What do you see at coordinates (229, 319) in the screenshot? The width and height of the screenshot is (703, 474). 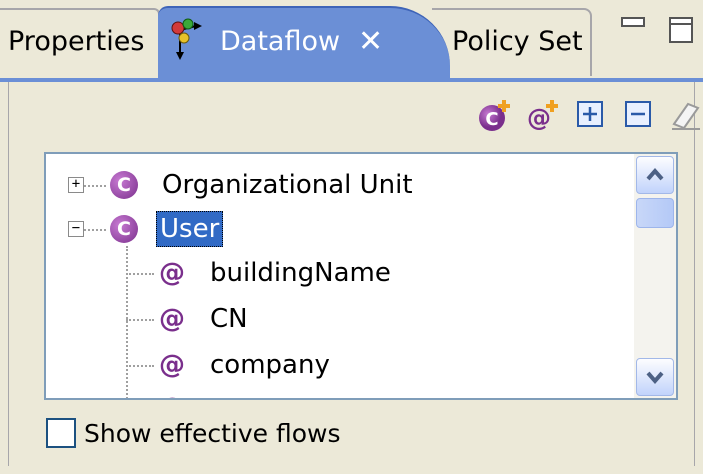 I see `tree-node-label: CN` at bounding box center [229, 319].